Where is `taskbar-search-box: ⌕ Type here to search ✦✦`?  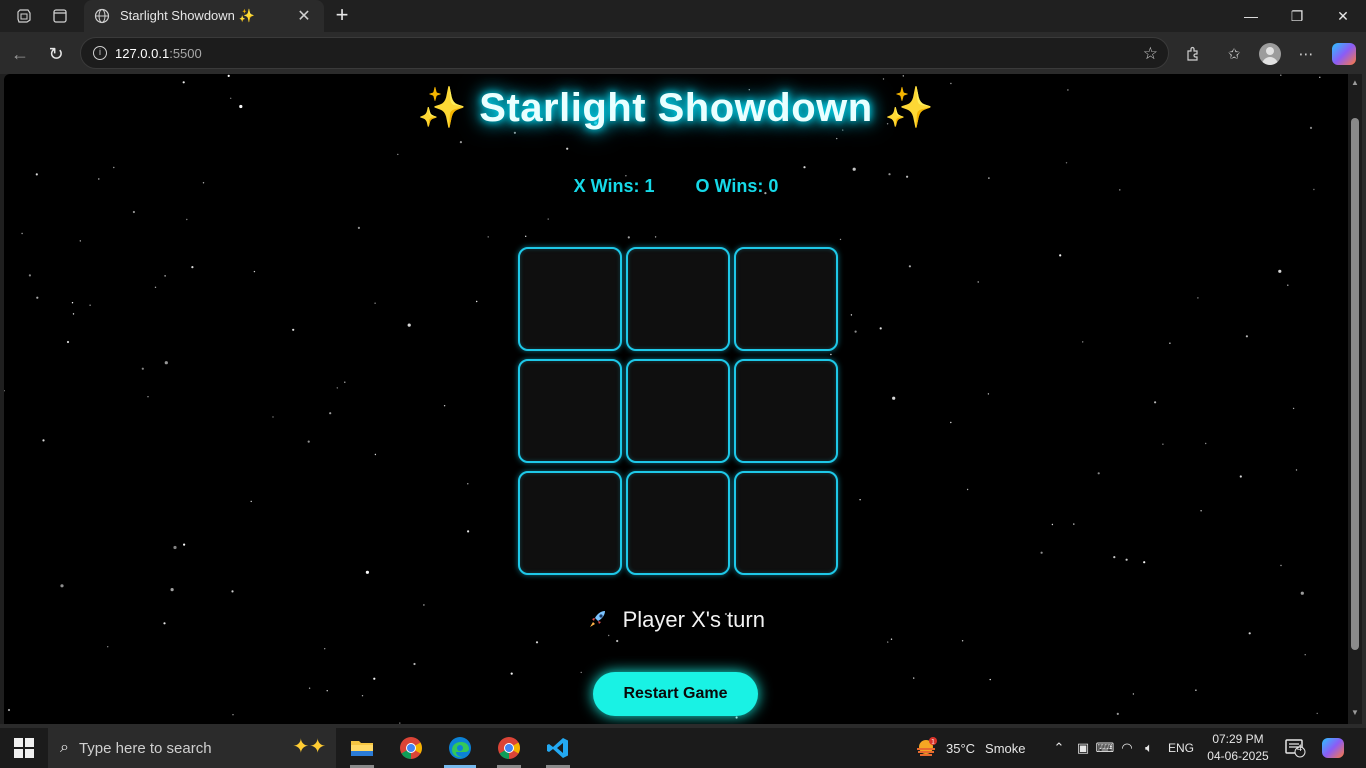 taskbar-search-box: ⌕ Type here to search ✦✦ is located at coordinates (192, 748).